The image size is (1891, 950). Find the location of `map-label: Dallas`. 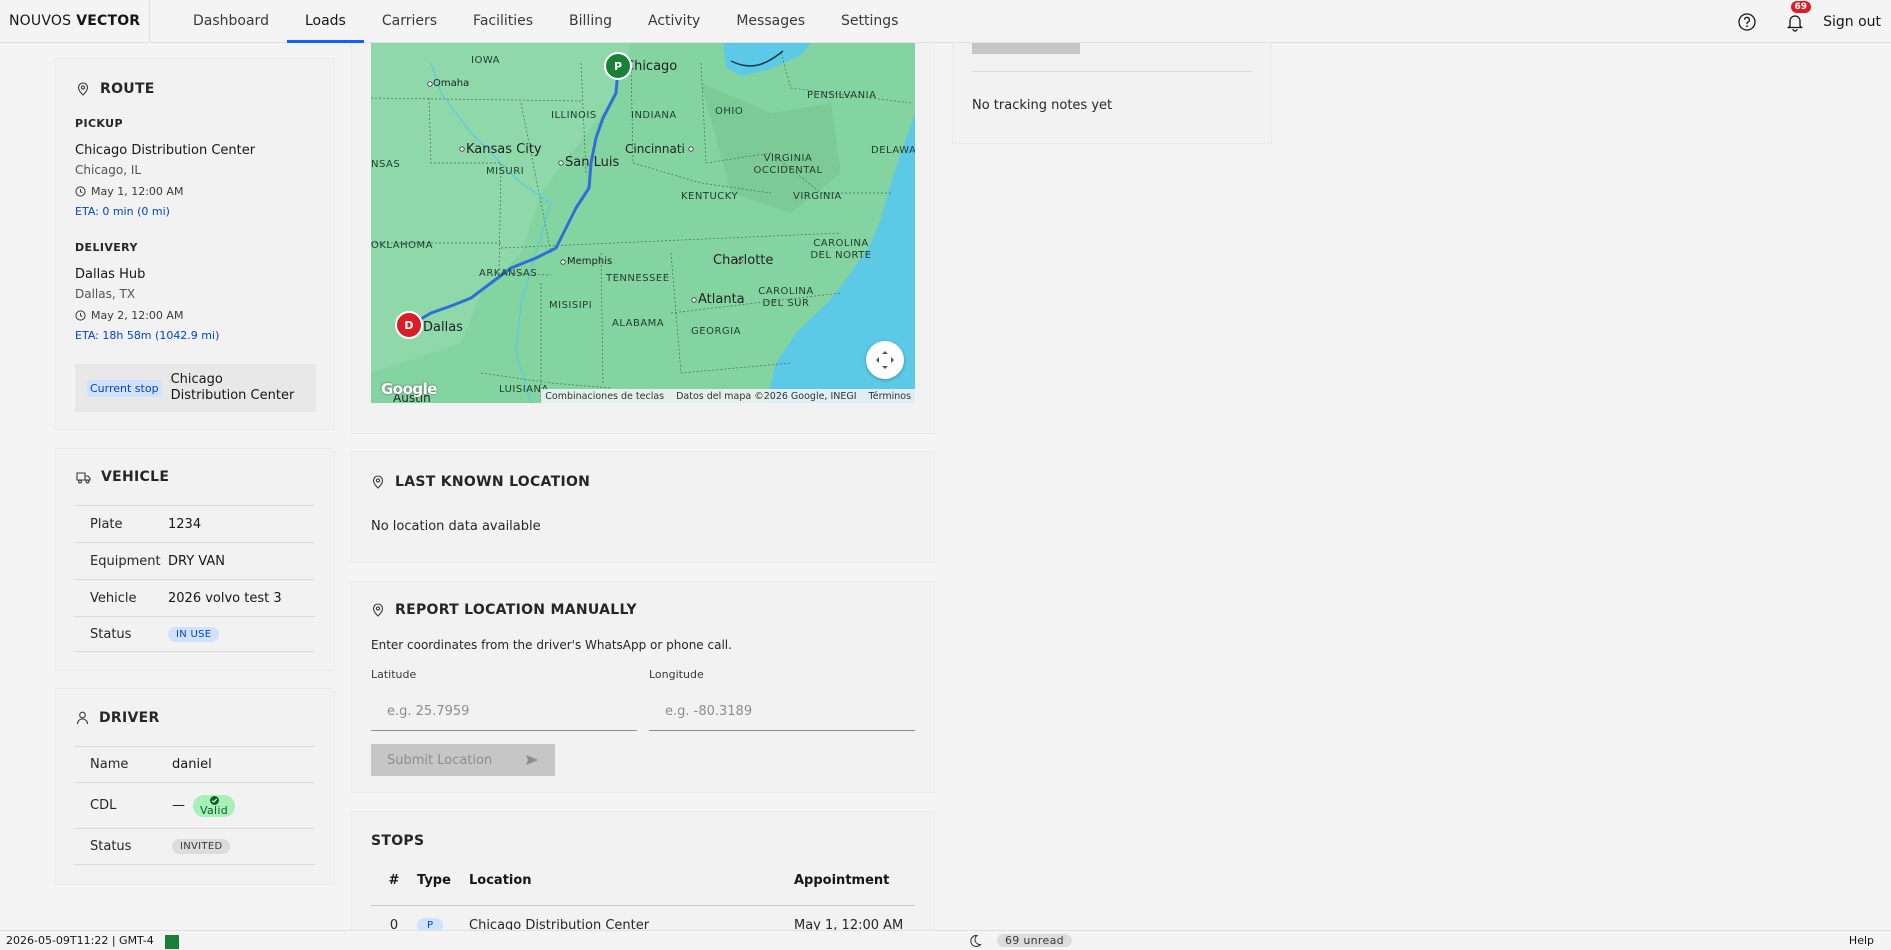

map-label: Dallas is located at coordinates (443, 327).